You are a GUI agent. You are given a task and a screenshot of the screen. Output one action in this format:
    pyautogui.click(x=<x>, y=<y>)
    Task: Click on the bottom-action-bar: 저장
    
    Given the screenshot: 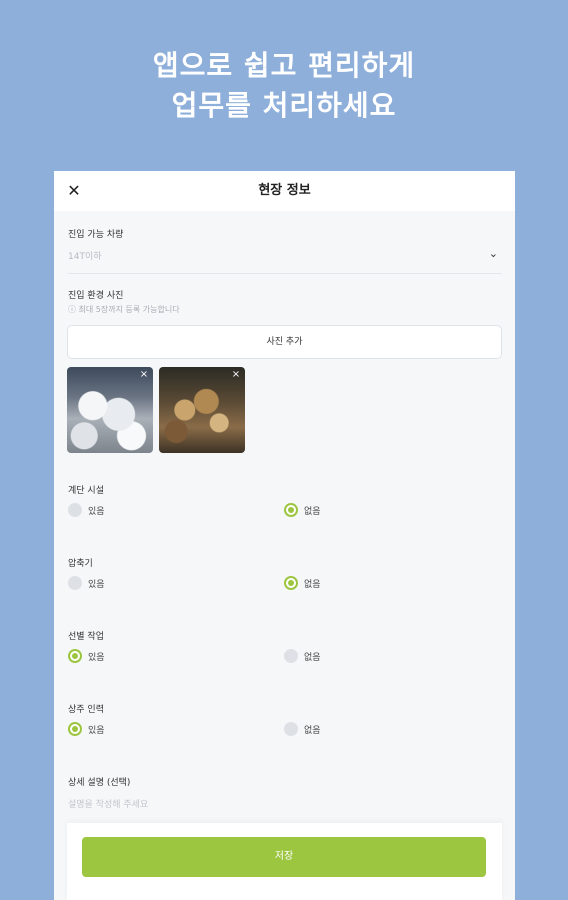 What is the action you would take?
    pyautogui.click(x=284, y=861)
    